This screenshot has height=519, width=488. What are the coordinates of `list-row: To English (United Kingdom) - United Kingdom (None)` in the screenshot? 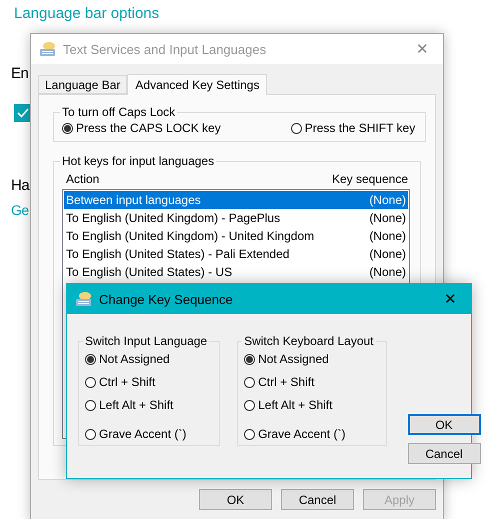 It's located at (236, 236).